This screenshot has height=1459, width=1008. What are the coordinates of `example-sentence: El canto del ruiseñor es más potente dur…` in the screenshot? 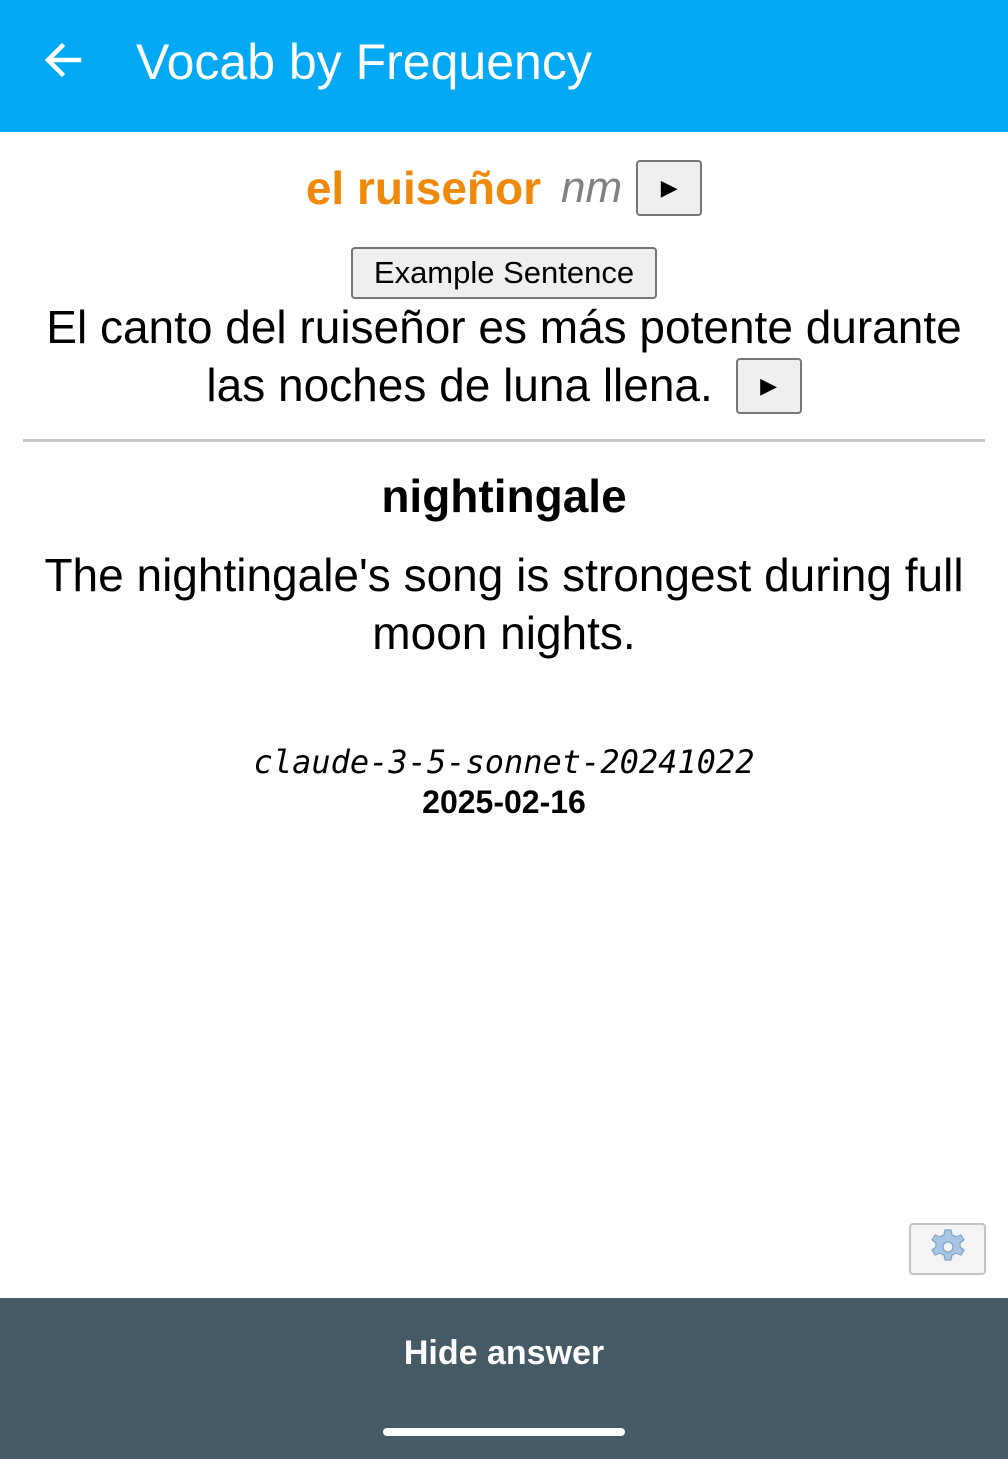 It's located at (504, 356).